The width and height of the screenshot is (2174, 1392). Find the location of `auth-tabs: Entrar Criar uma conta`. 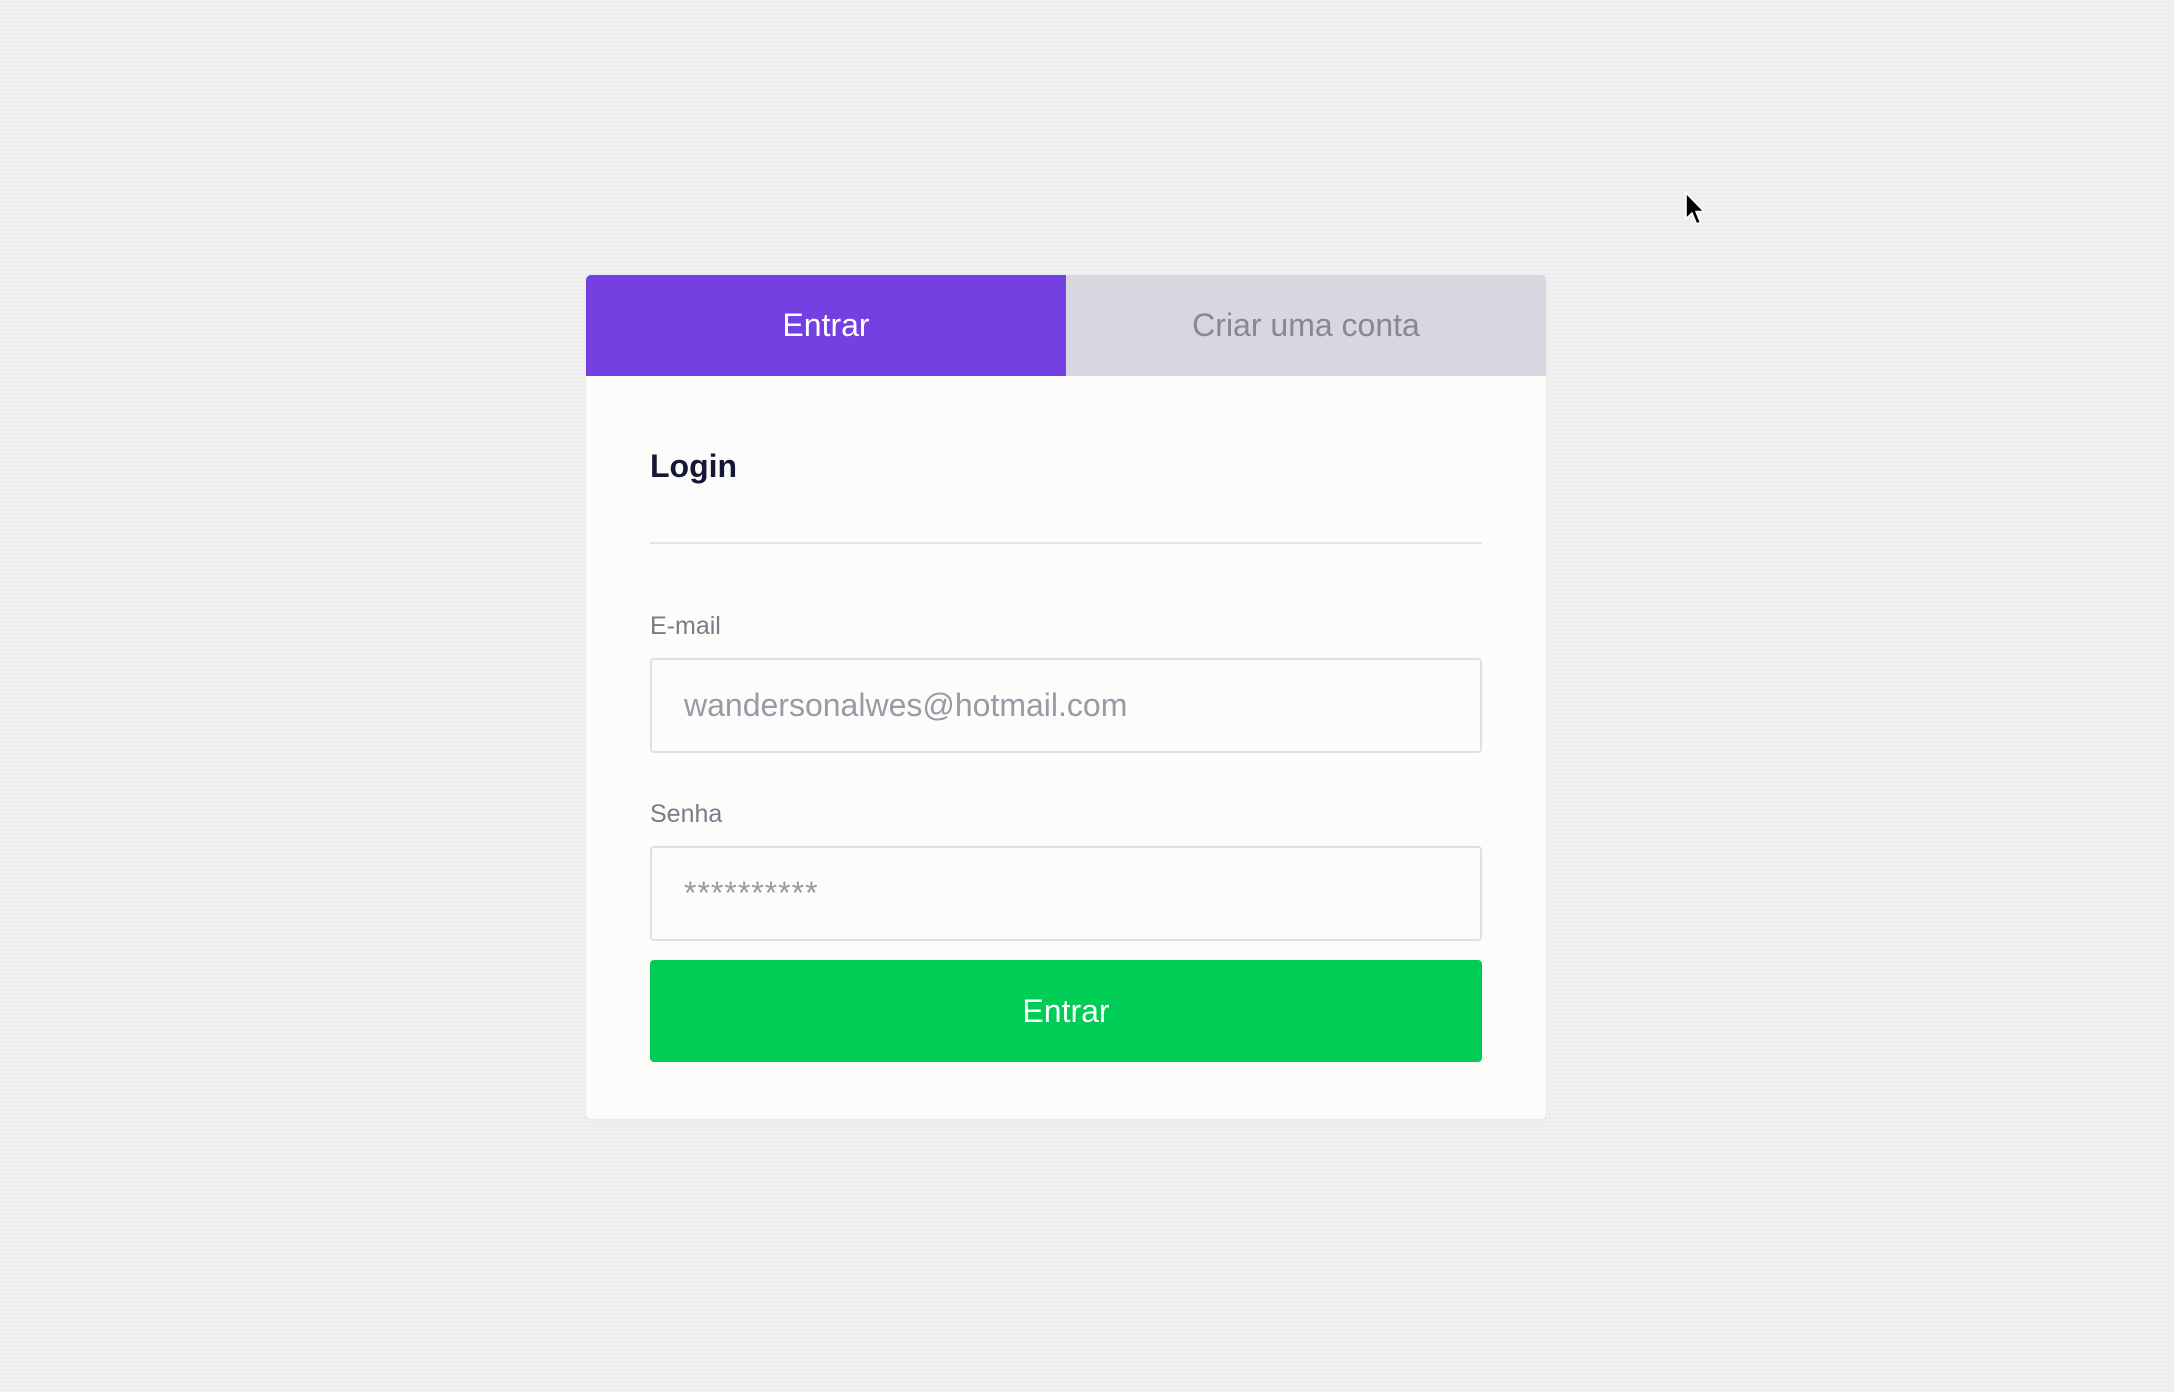

auth-tabs: Entrar Criar uma conta is located at coordinates (1066, 325).